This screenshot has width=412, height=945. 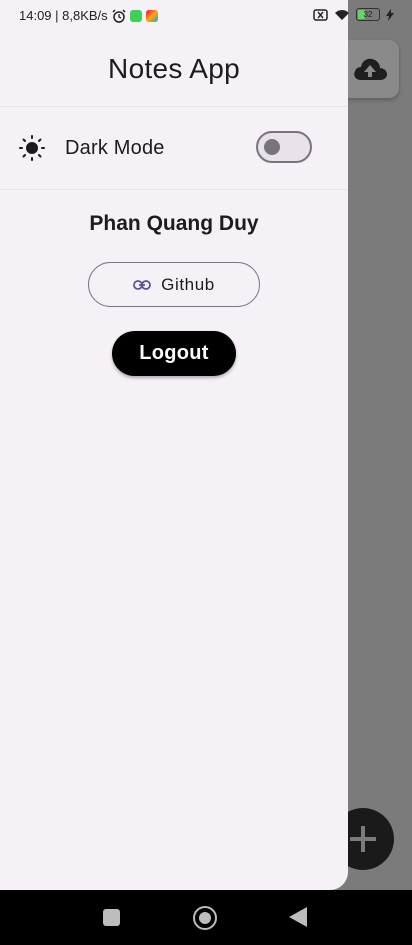 What do you see at coordinates (111, 917) in the screenshot?
I see `recents-button` at bounding box center [111, 917].